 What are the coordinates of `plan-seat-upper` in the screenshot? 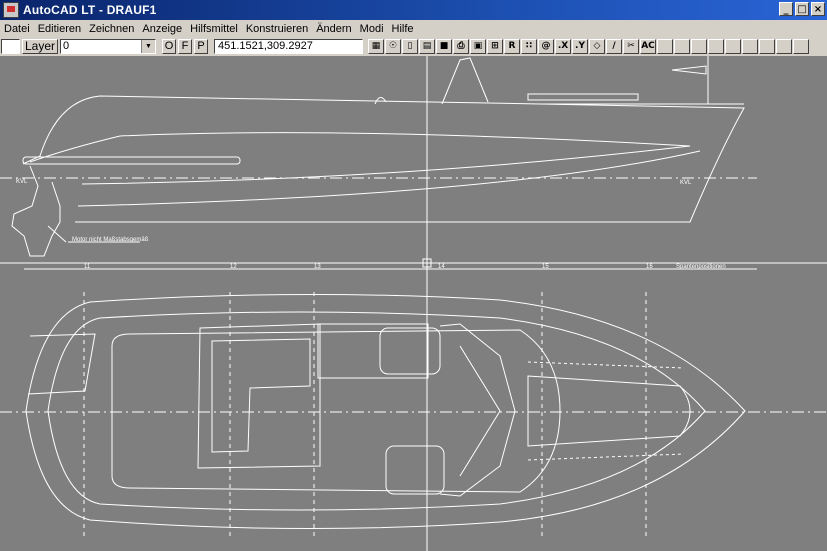 It's located at (410, 351).